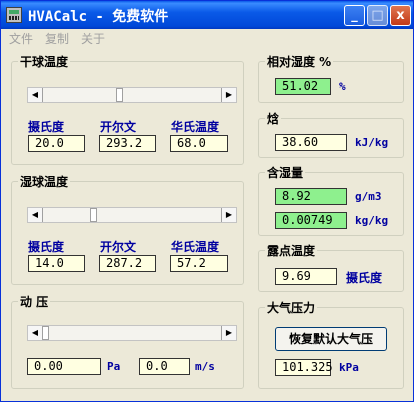 This screenshot has width=414, height=402. I want to click on wet-kelvin-label: 开尔文, so click(118, 247).